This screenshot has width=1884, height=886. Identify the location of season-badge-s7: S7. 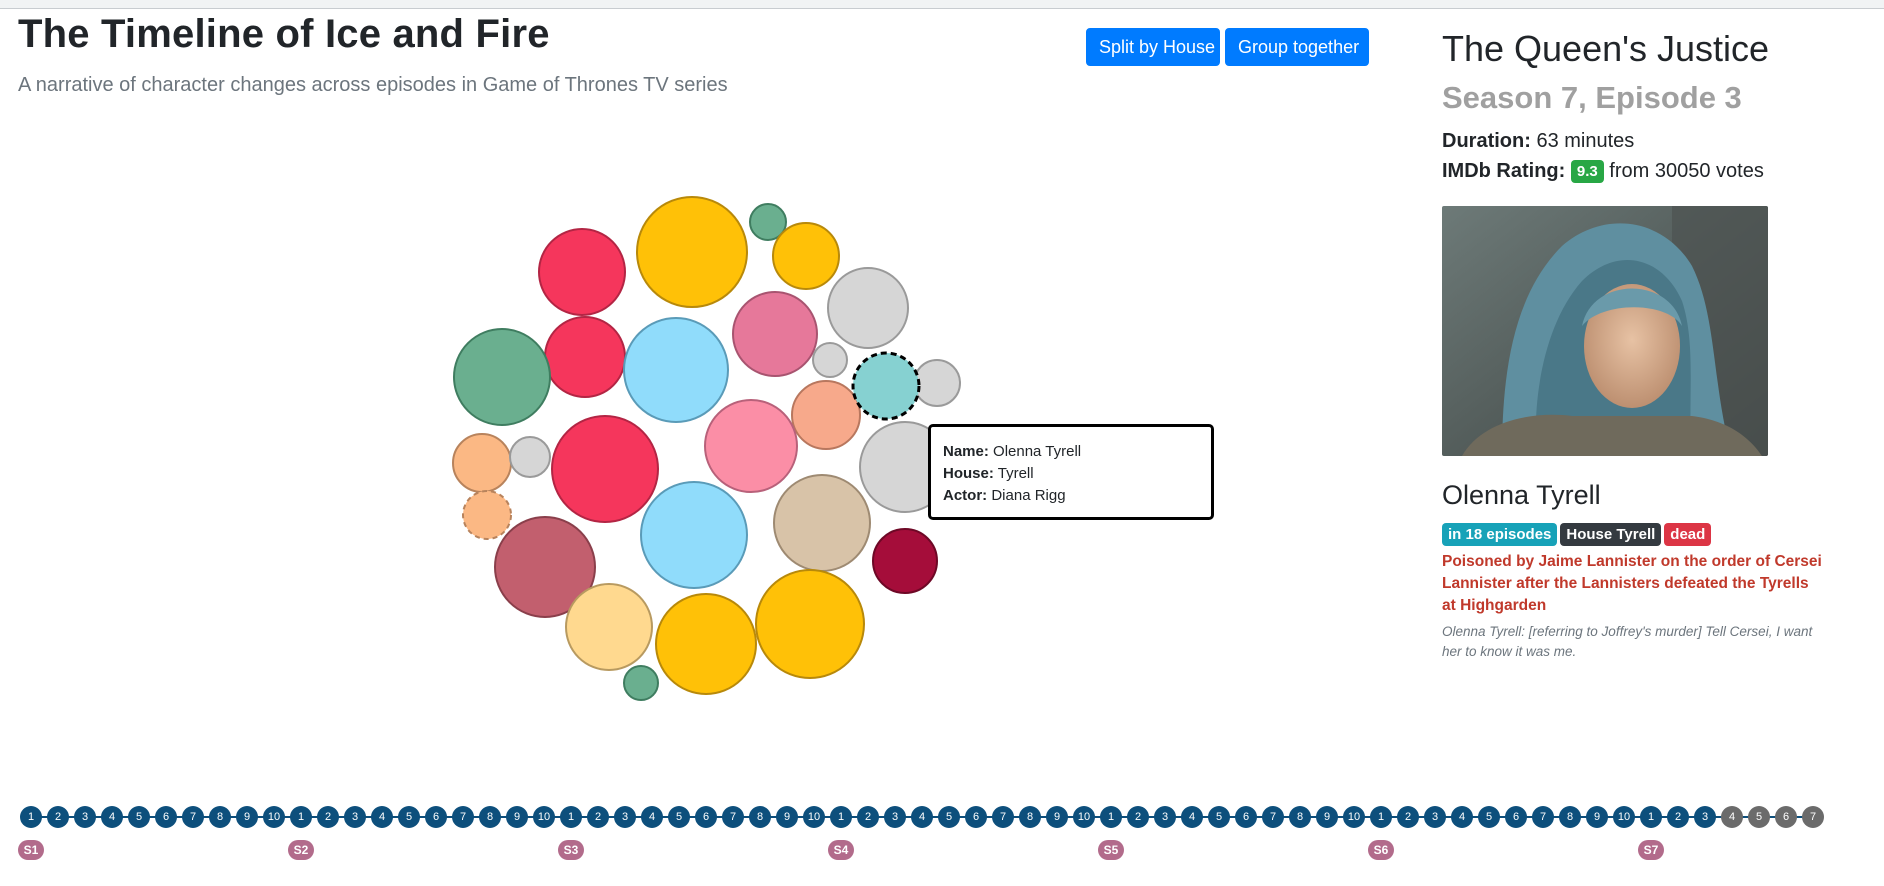
(1651, 850).